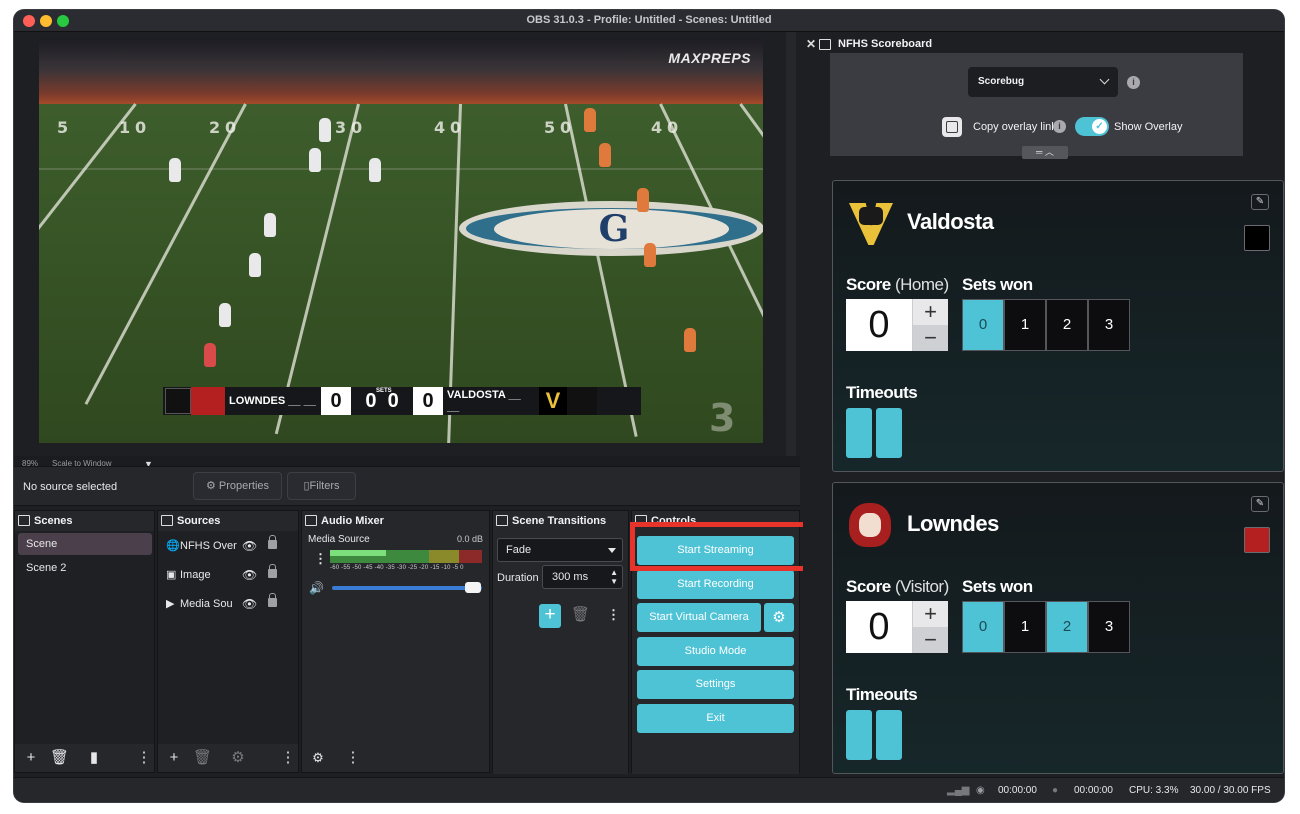 Image resolution: width=1300 pixels, height=814 pixels. I want to click on start-streaming-button: Start Streaming, so click(715, 550).